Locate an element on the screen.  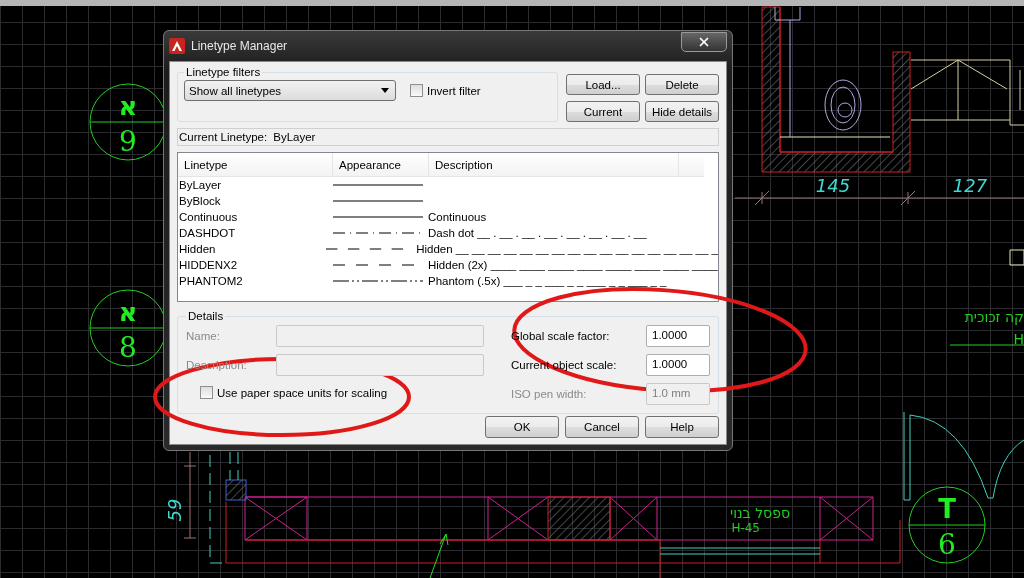
column-header: Description is located at coordinates (554, 164).